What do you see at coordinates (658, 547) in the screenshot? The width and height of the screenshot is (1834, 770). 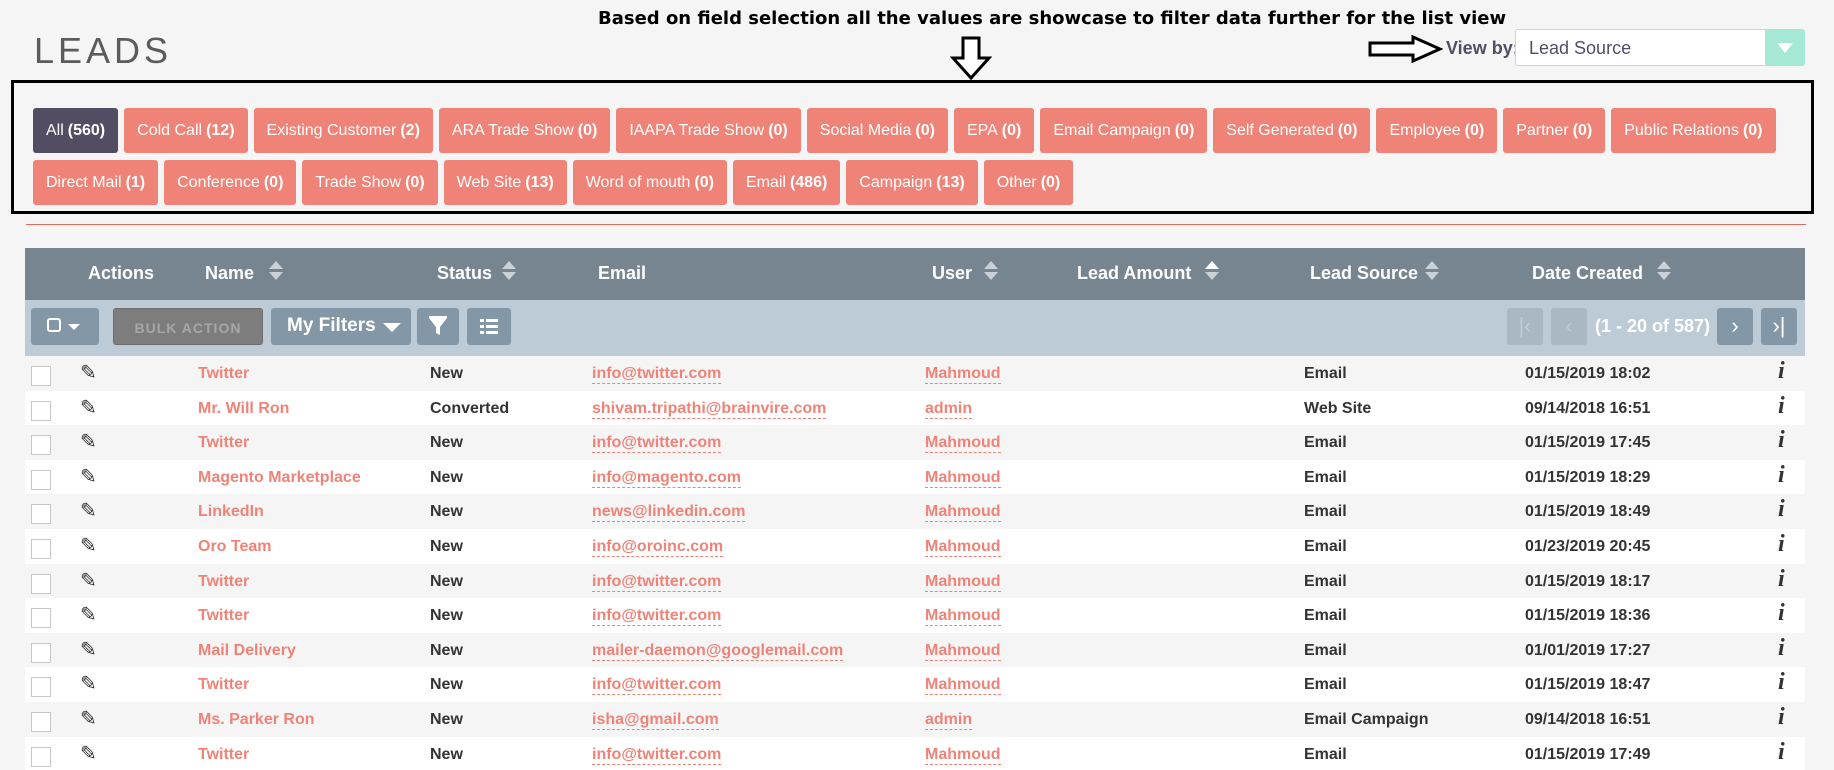 I see `lead-email-link: info@oroinc.com` at bounding box center [658, 547].